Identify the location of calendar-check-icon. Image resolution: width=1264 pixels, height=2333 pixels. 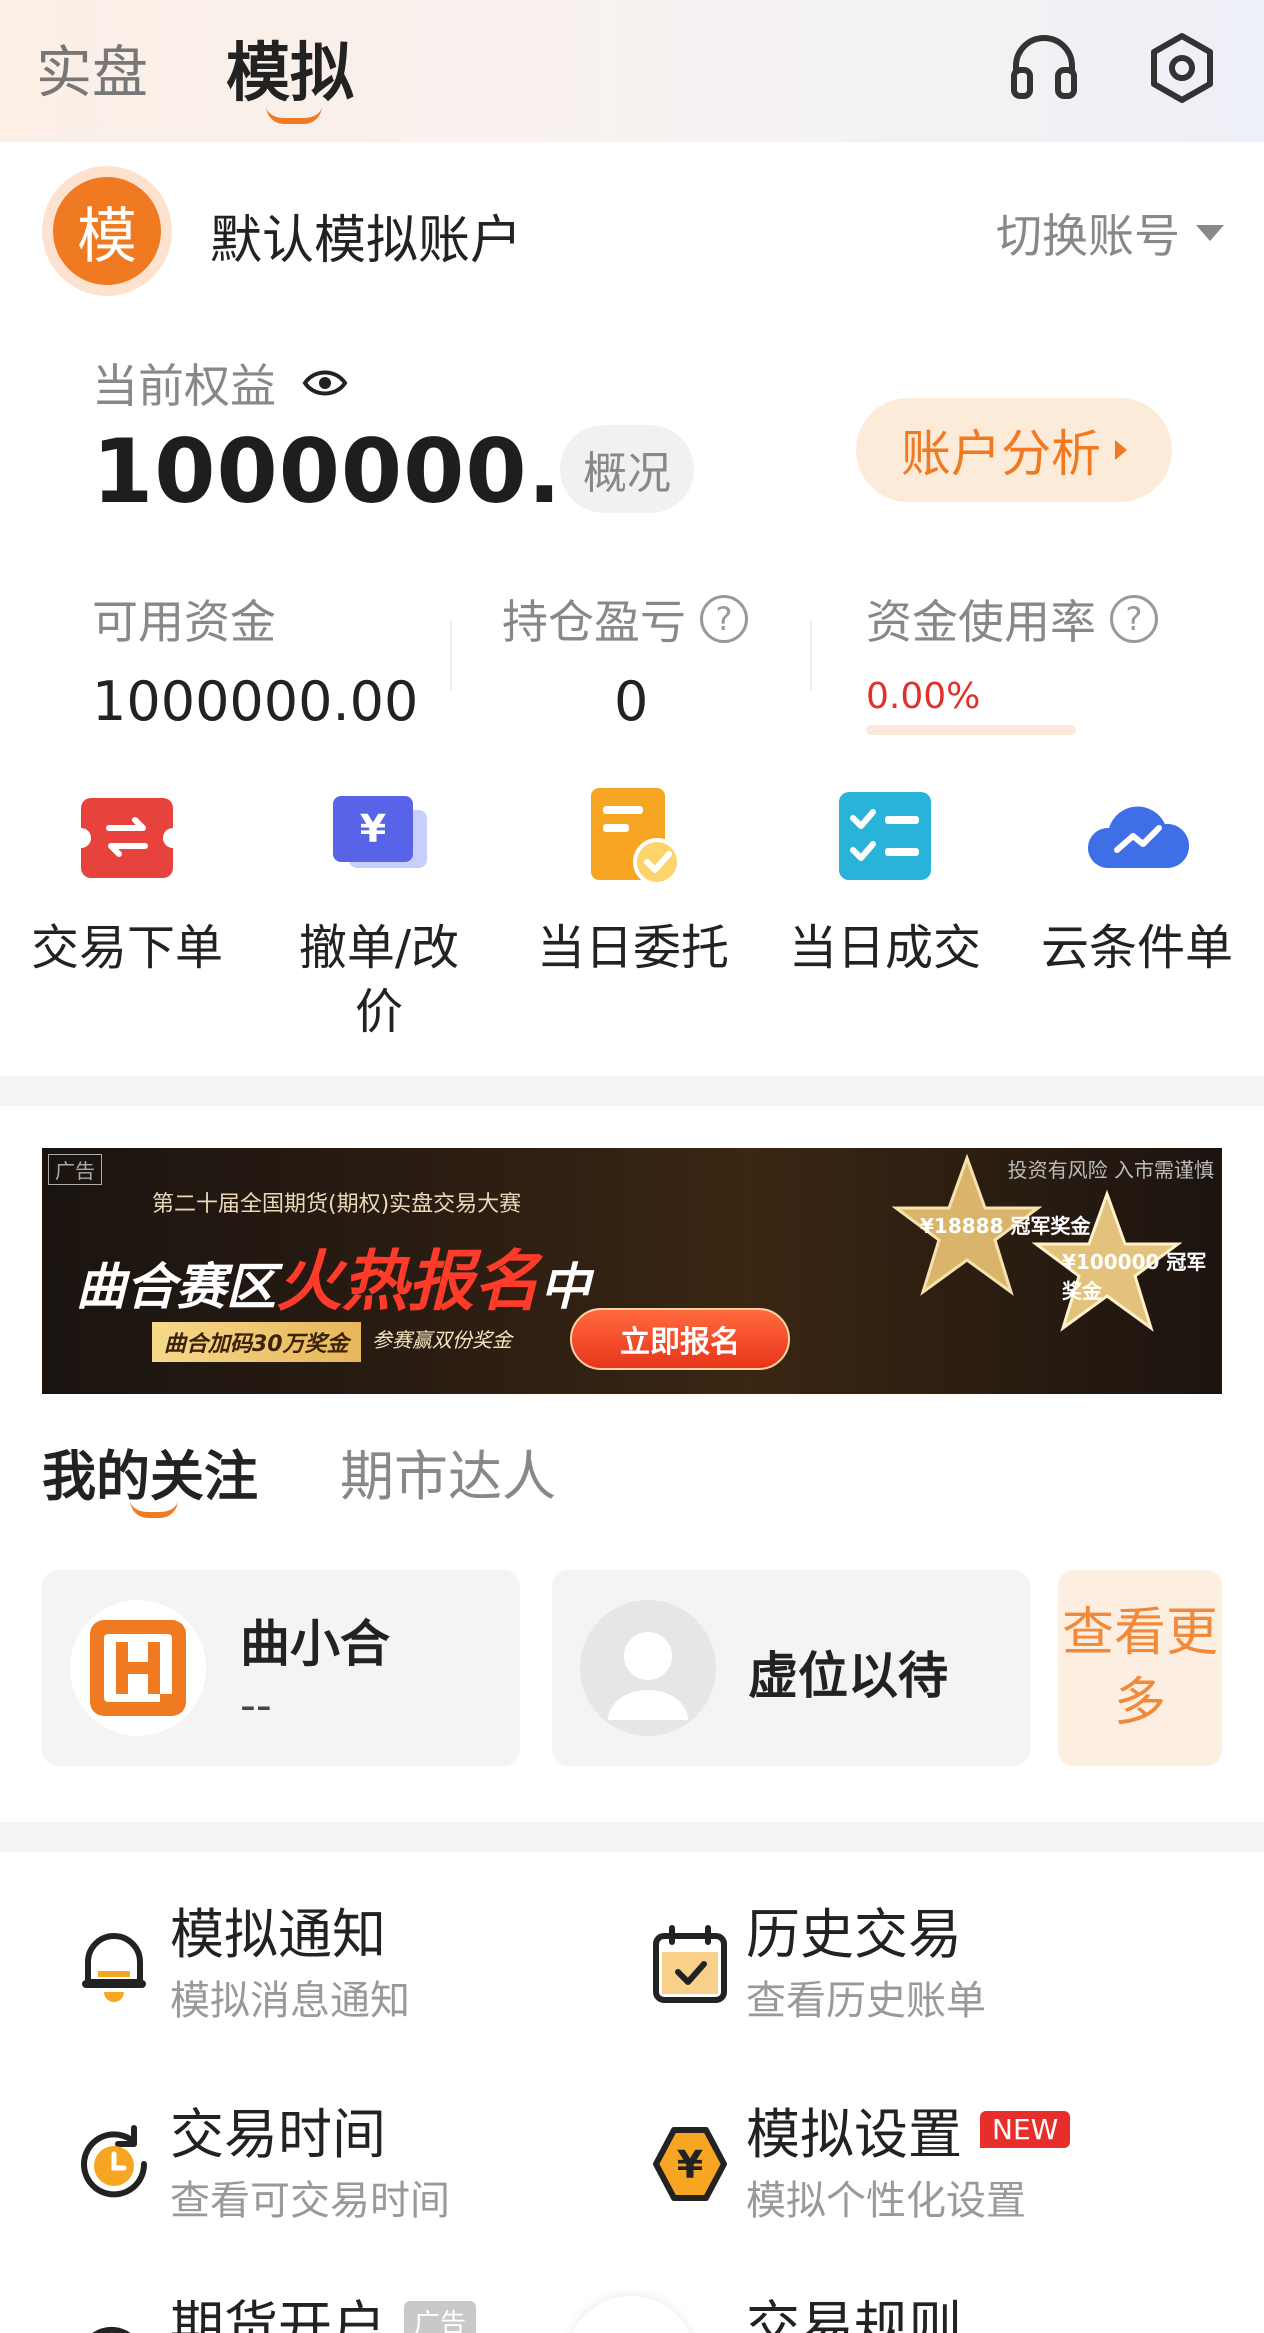
(690, 1964).